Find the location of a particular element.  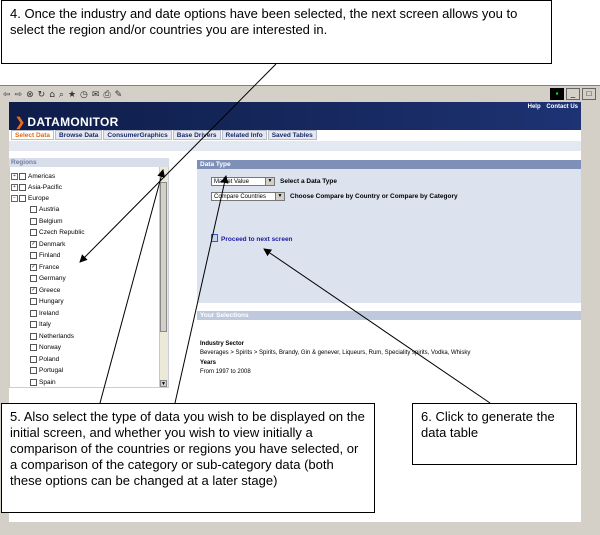

arrow-to-proceed is located at coordinates (377, 326).